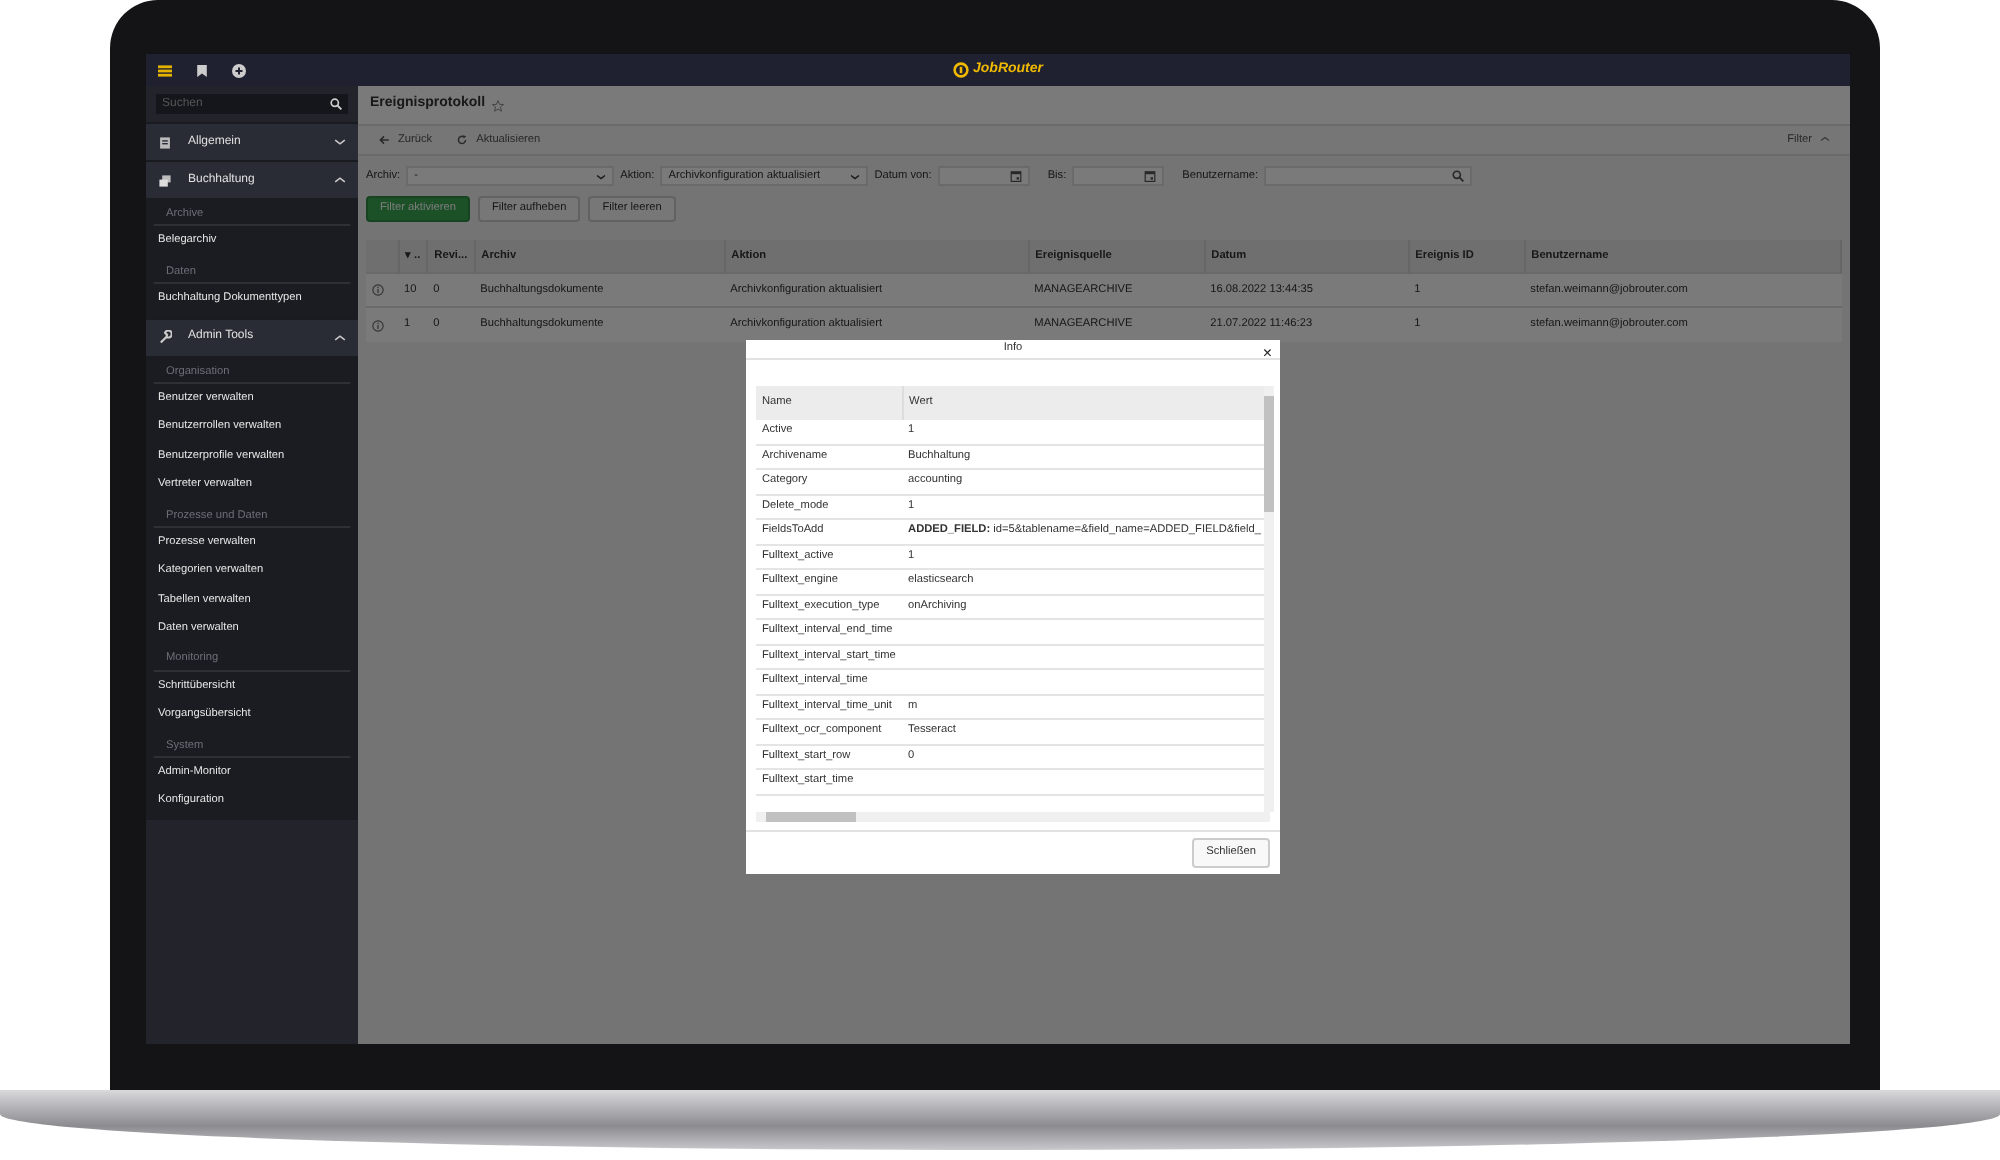  I want to click on chevron-down-icon, so click(340, 142).